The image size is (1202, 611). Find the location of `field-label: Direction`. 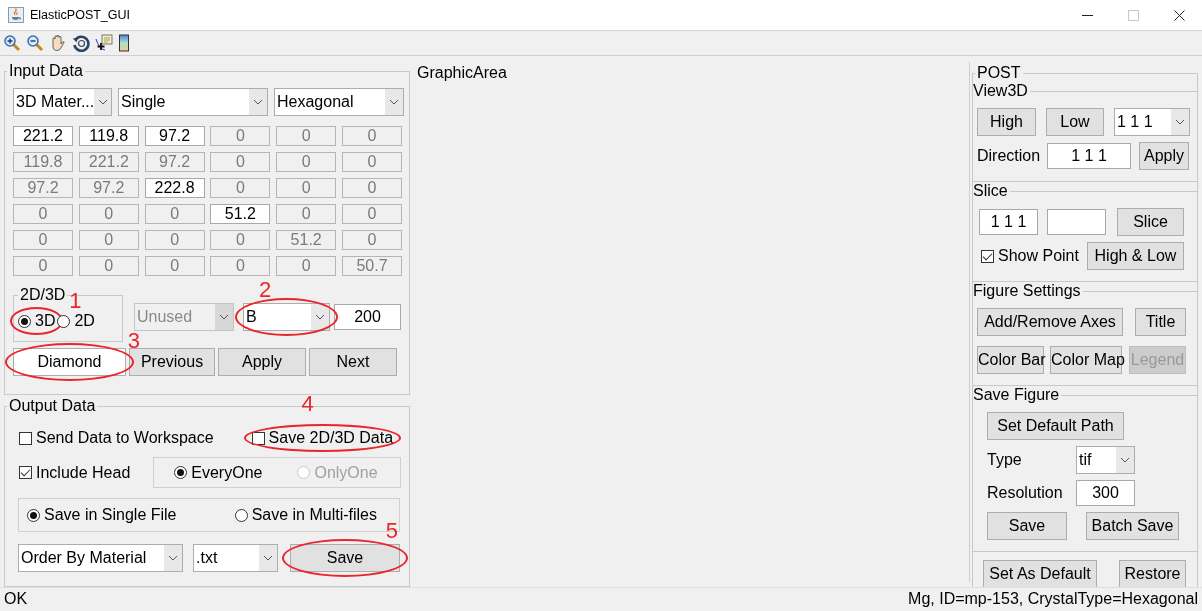

field-label: Direction is located at coordinates (1009, 156).